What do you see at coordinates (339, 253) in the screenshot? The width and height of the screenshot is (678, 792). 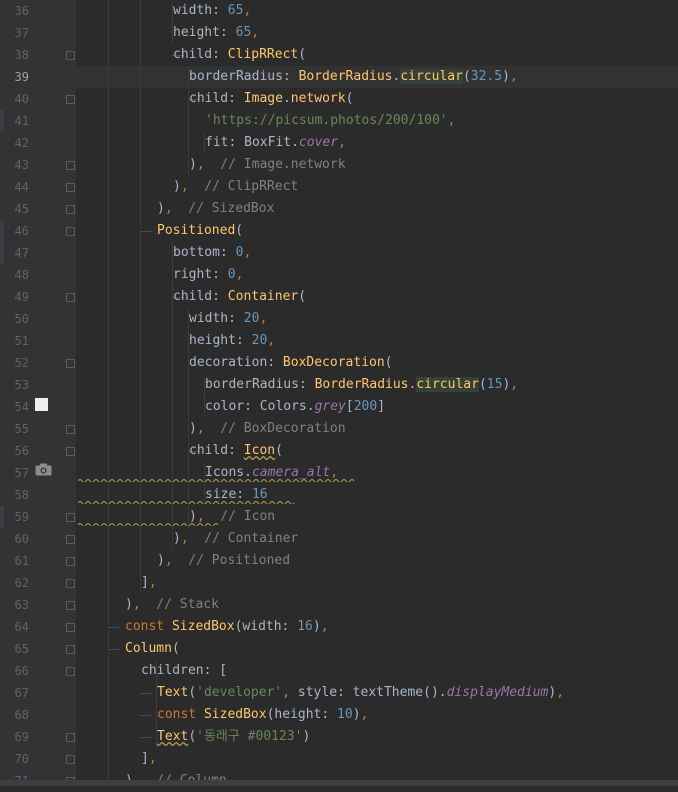 I see `code-line: 47 bottom: 0,` at bounding box center [339, 253].